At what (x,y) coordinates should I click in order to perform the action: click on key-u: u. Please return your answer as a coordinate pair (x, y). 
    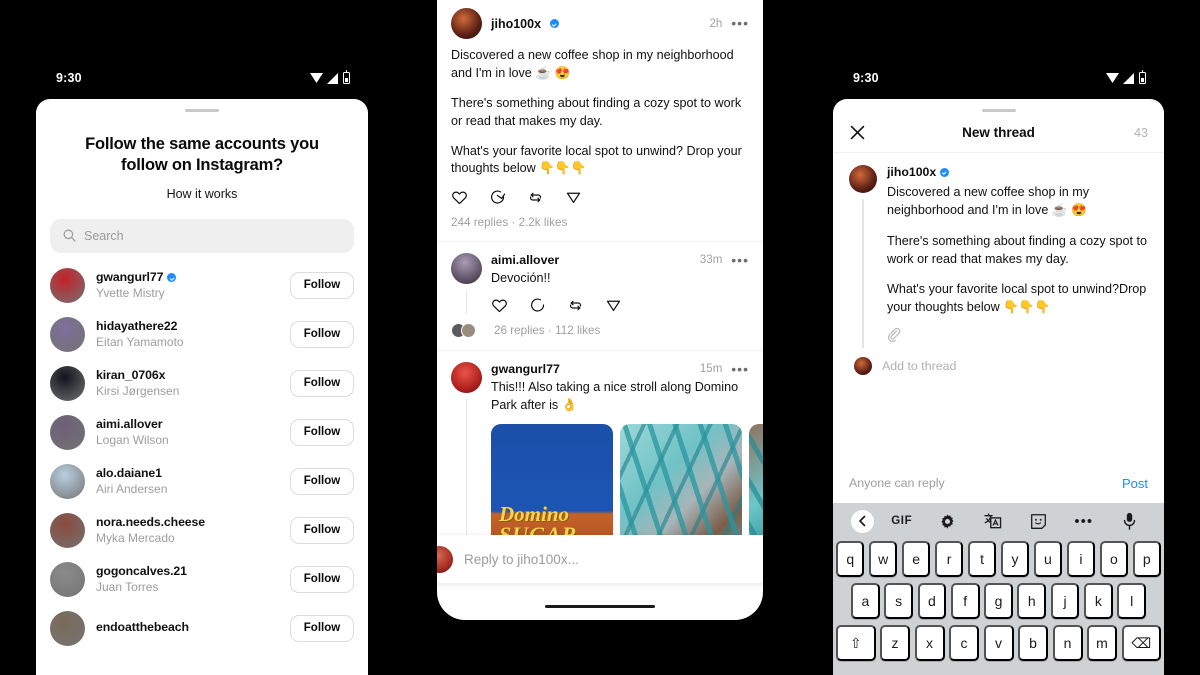
    Looking at the image, I should click on (1048, 559).